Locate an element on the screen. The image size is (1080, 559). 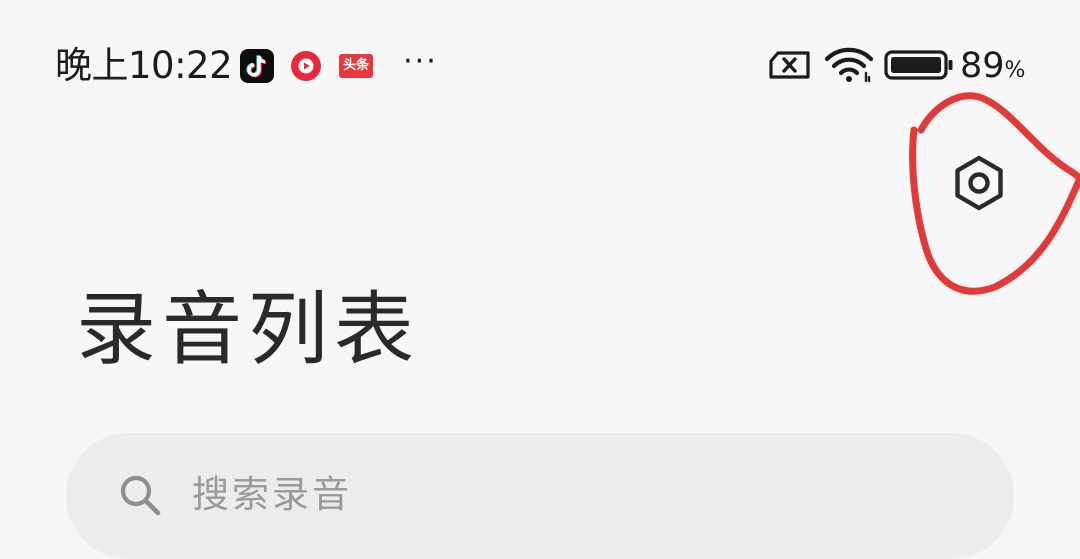
status-right-group: 89% is located at coordinates (920, 66).